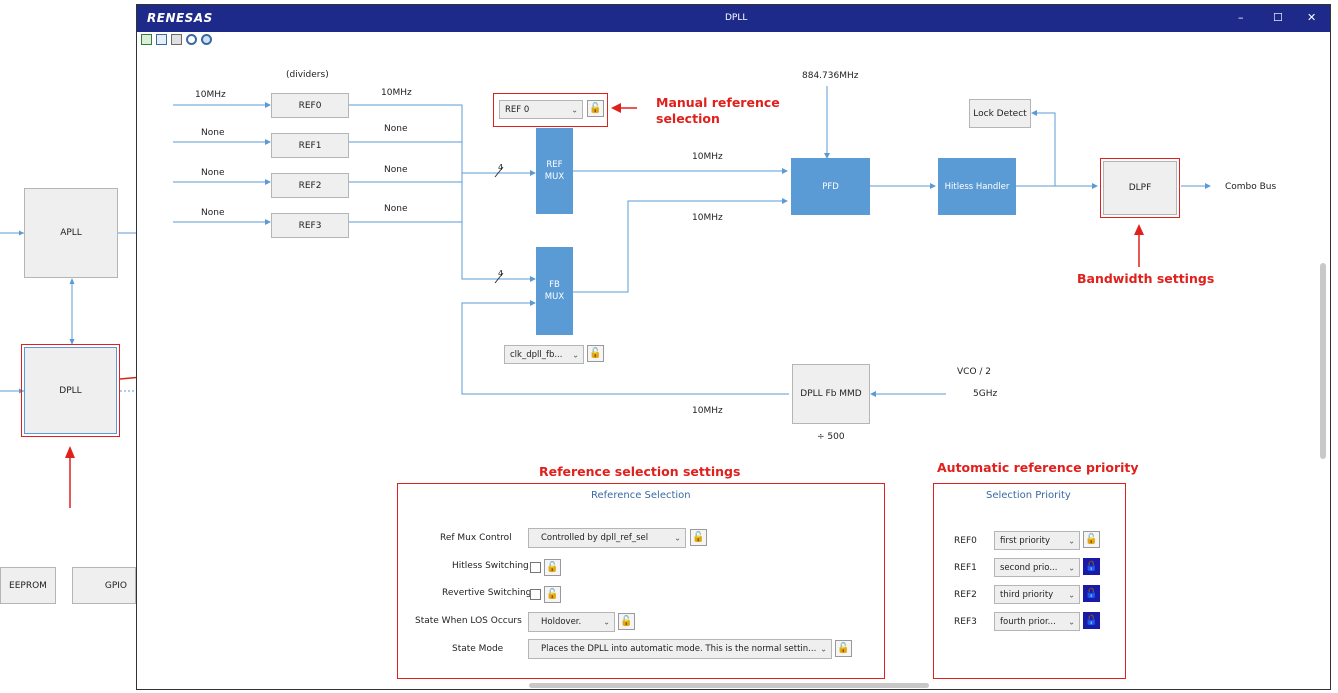  Describe the element at coordinates (595, 353) in the screenshot. I see `fb-select-lock-button: 🔓` at that location.